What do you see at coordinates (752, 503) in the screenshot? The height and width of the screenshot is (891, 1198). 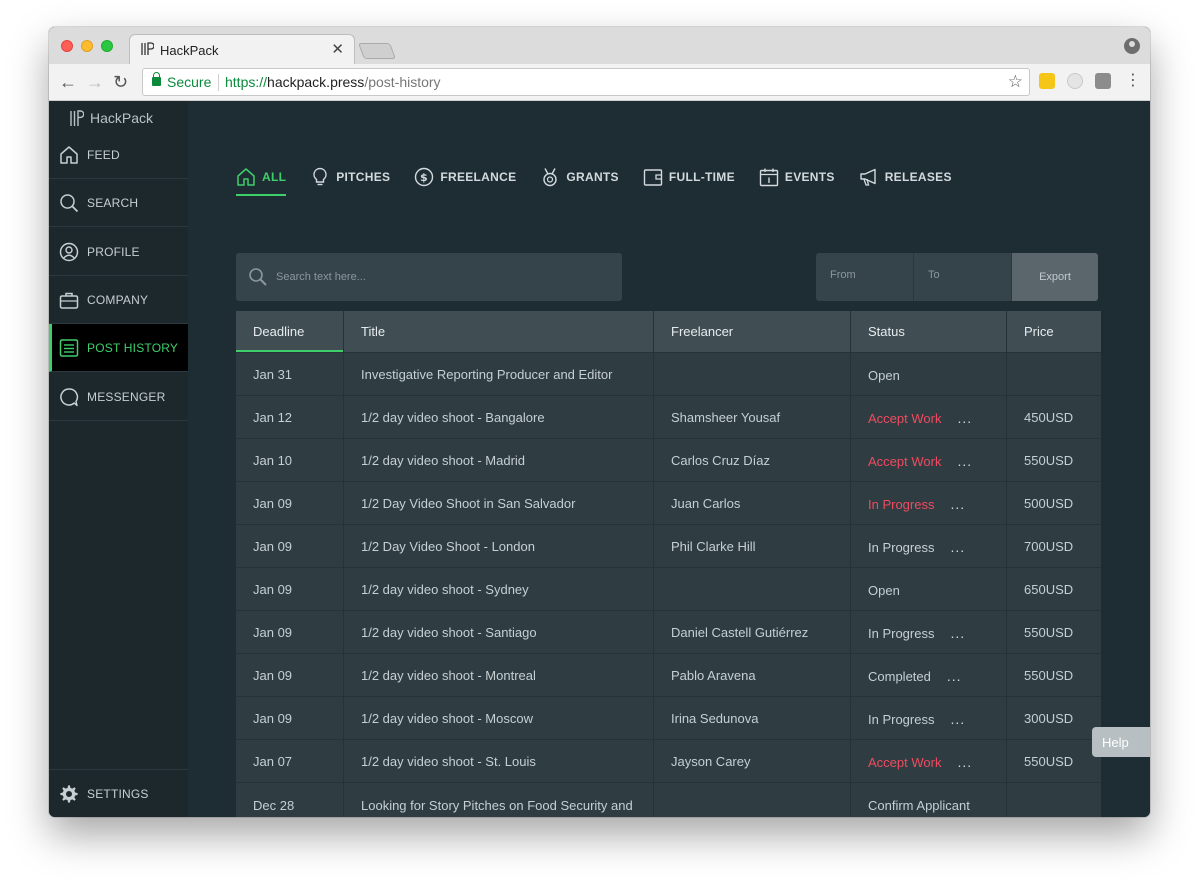 I see `freelancer-cell: Juan Carlos` at bounding box center [752, 503].